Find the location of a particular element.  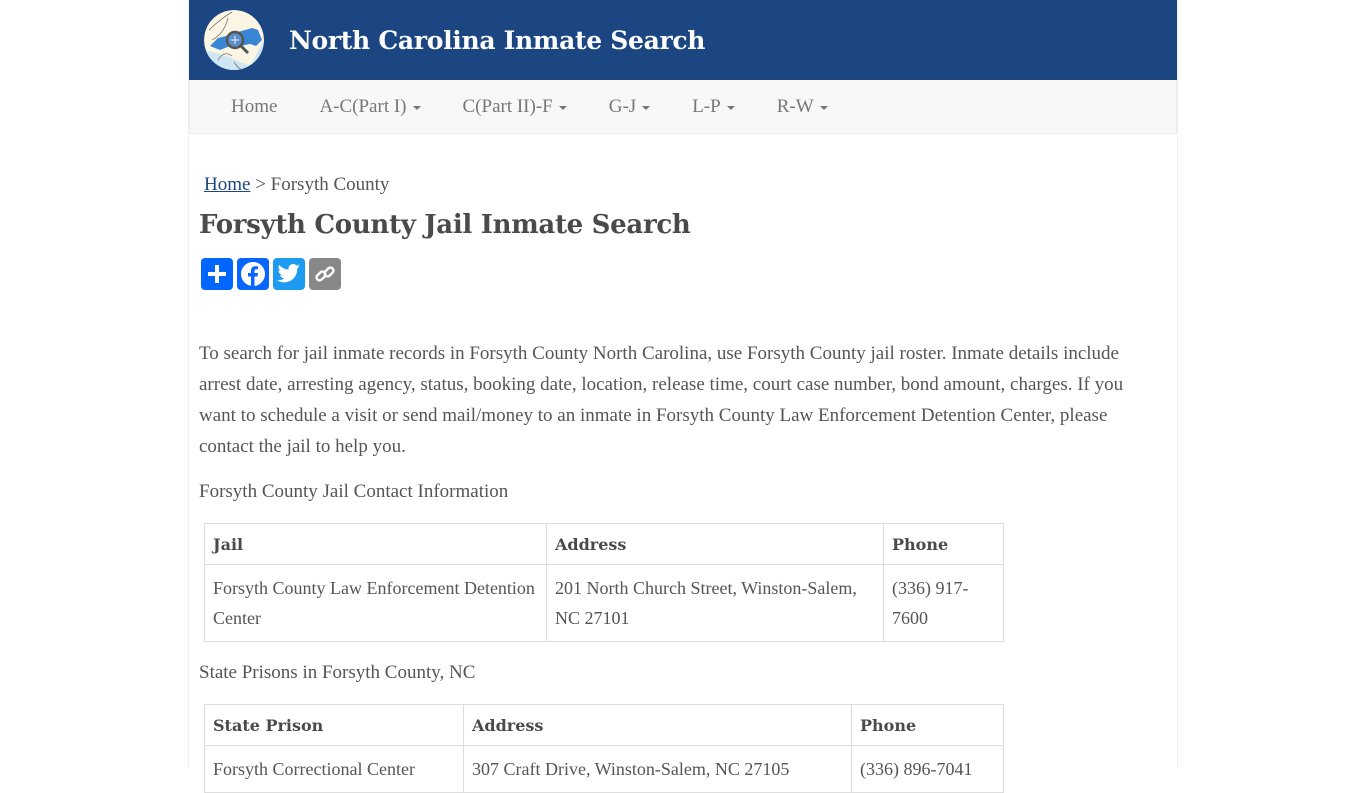

column-header-jail: Jail is located at coordinates (375, 544).